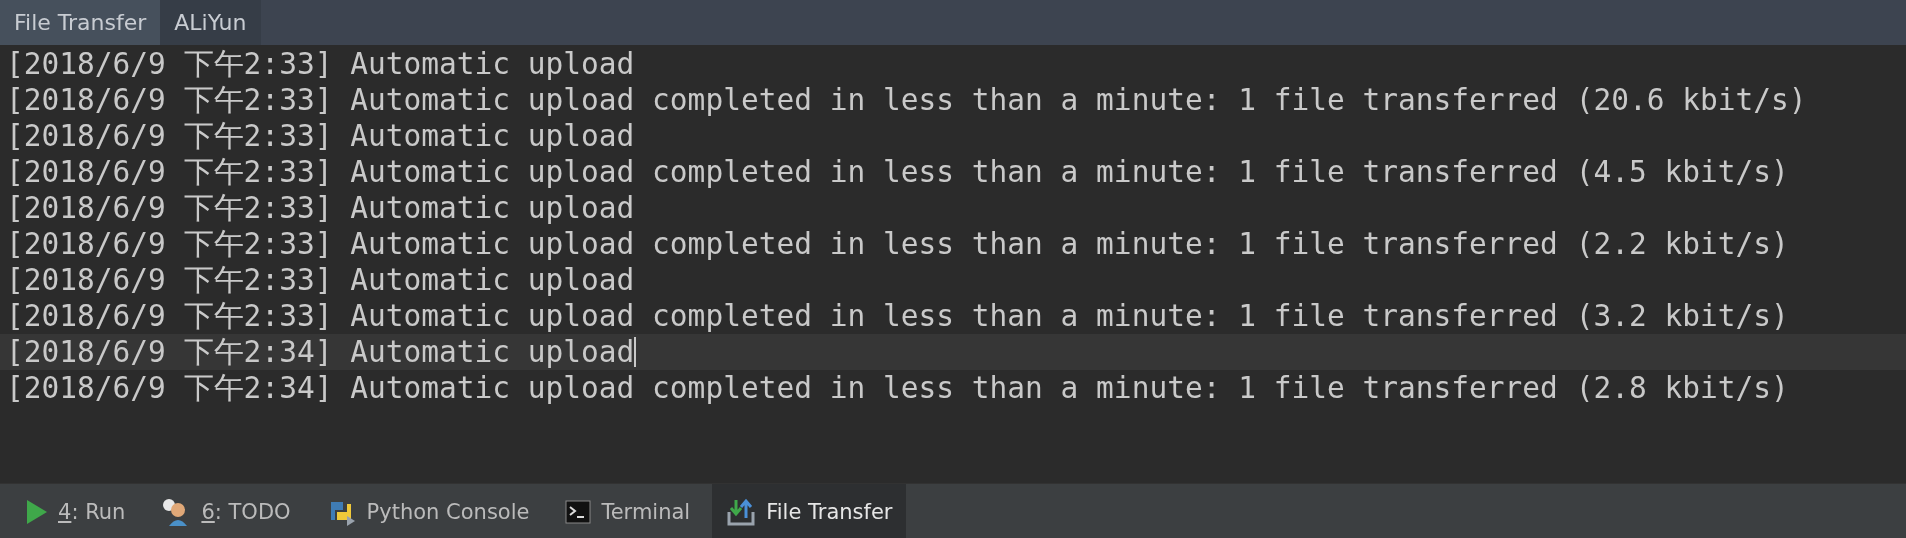 The width and height of the screenshot is (1906, 538). What do you see at coordinates (741, 511) in the screenshot?
I see `transfer-icon` at bounding box center [741, 511].